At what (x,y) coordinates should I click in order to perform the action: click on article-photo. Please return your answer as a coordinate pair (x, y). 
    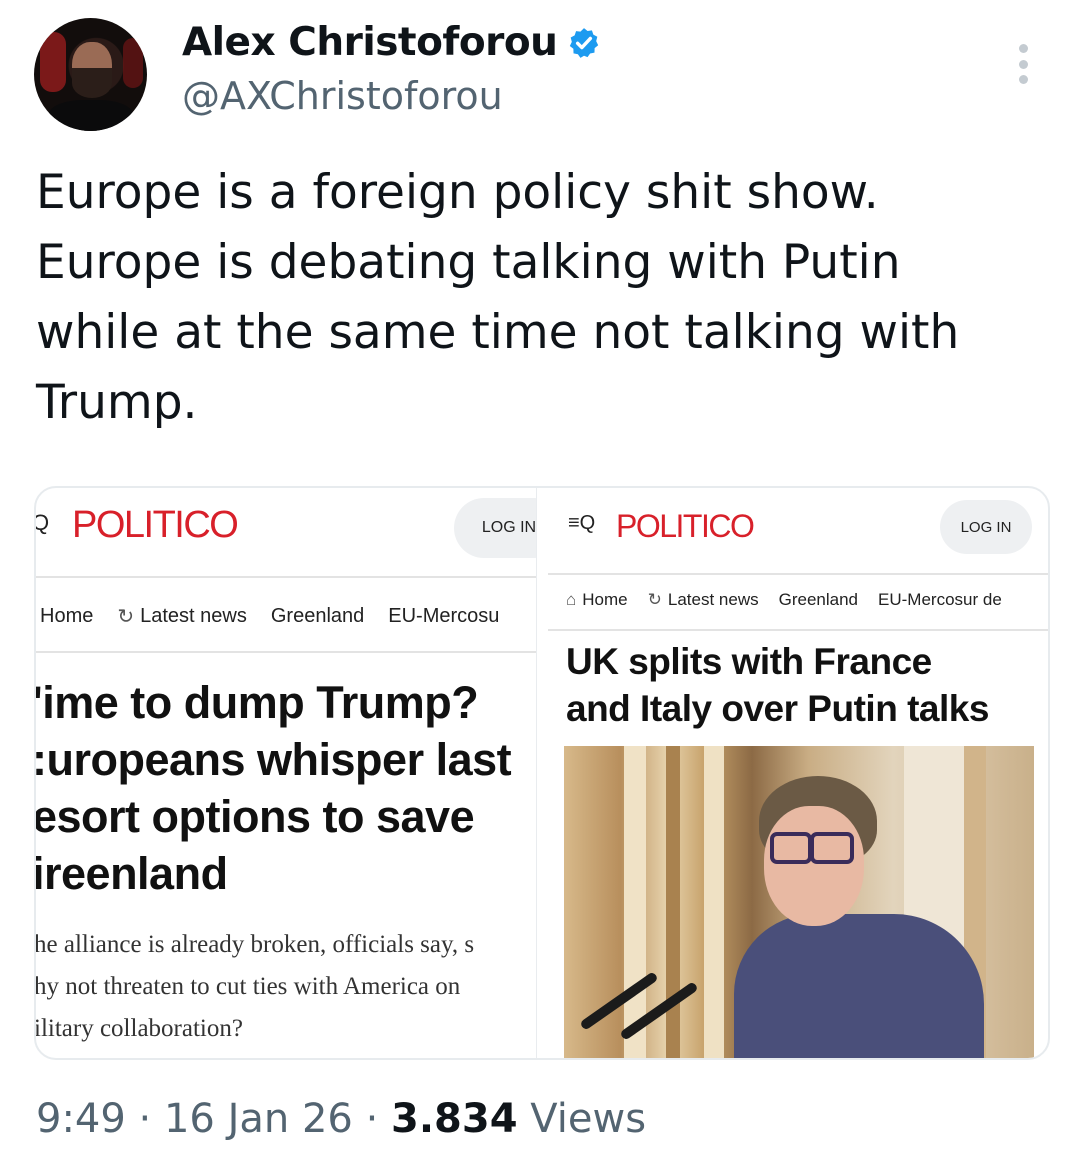
    Looking at the image, I should click on (799, 902).